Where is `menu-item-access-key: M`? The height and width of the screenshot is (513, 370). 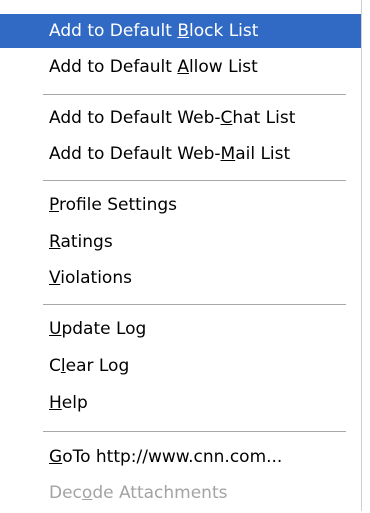
menu-item-access-key: M is located at coordinates (228, 154).